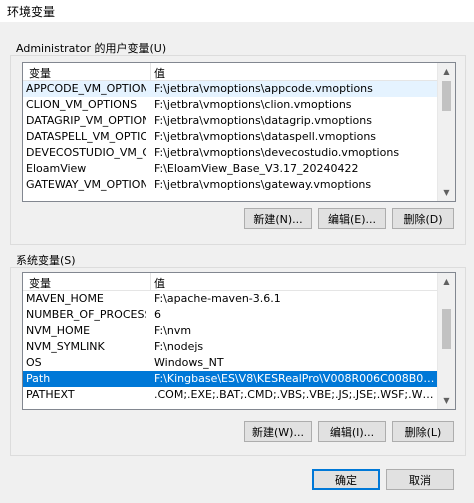 The height and width of the screenshot is (503, 474). What do you see at coordinates (86, 184) in the screenshot?
I see `row-variable: GATEWAY_VM_OPTIONS` at bounding box center [86, 184].